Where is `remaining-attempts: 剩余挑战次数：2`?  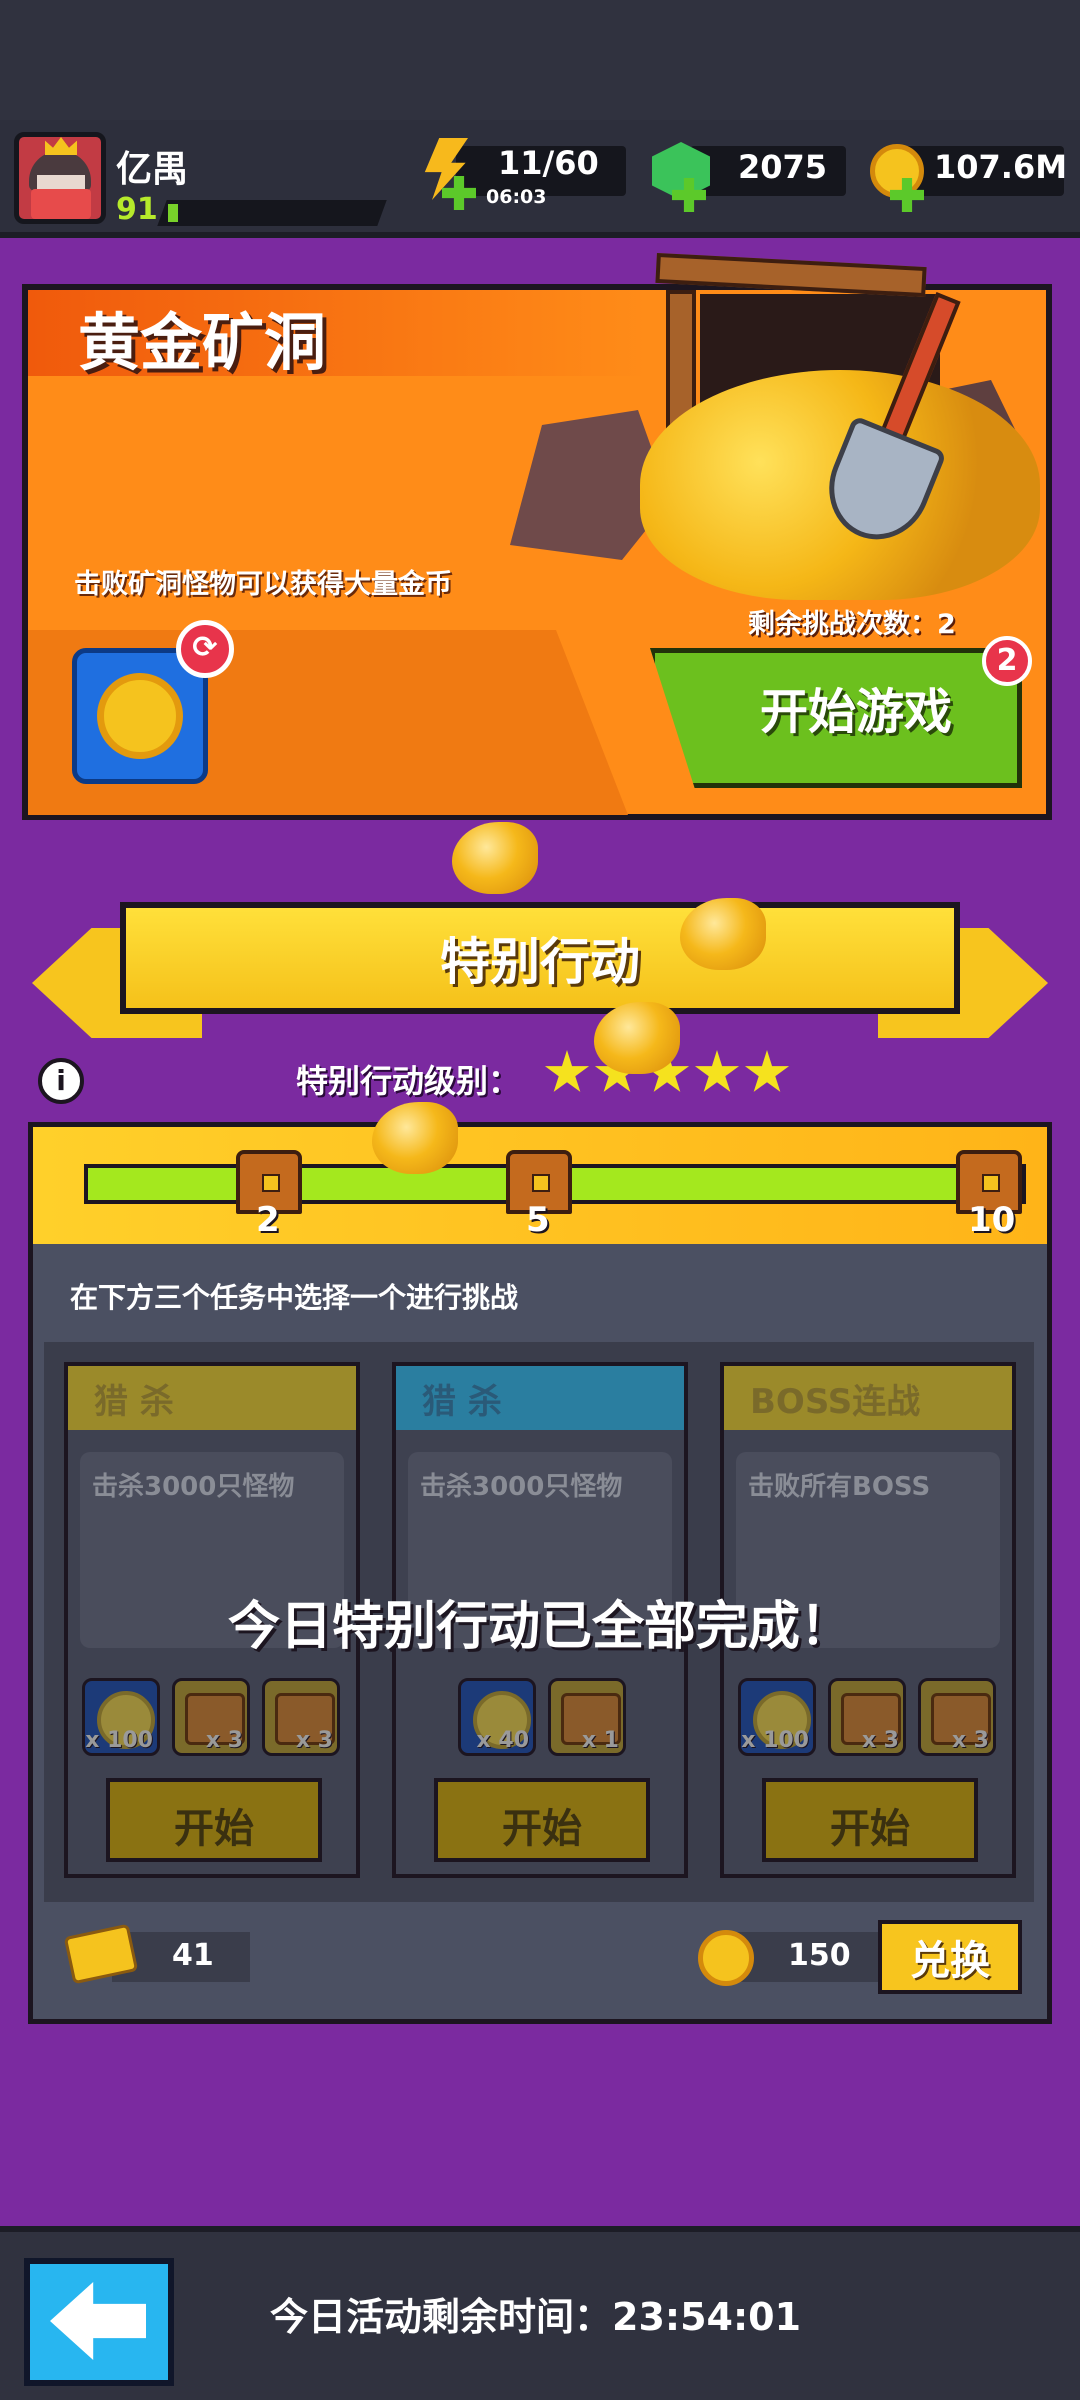
remaining-attempts: 剩余挑战次数：2 is located at coordinates (852, 624).